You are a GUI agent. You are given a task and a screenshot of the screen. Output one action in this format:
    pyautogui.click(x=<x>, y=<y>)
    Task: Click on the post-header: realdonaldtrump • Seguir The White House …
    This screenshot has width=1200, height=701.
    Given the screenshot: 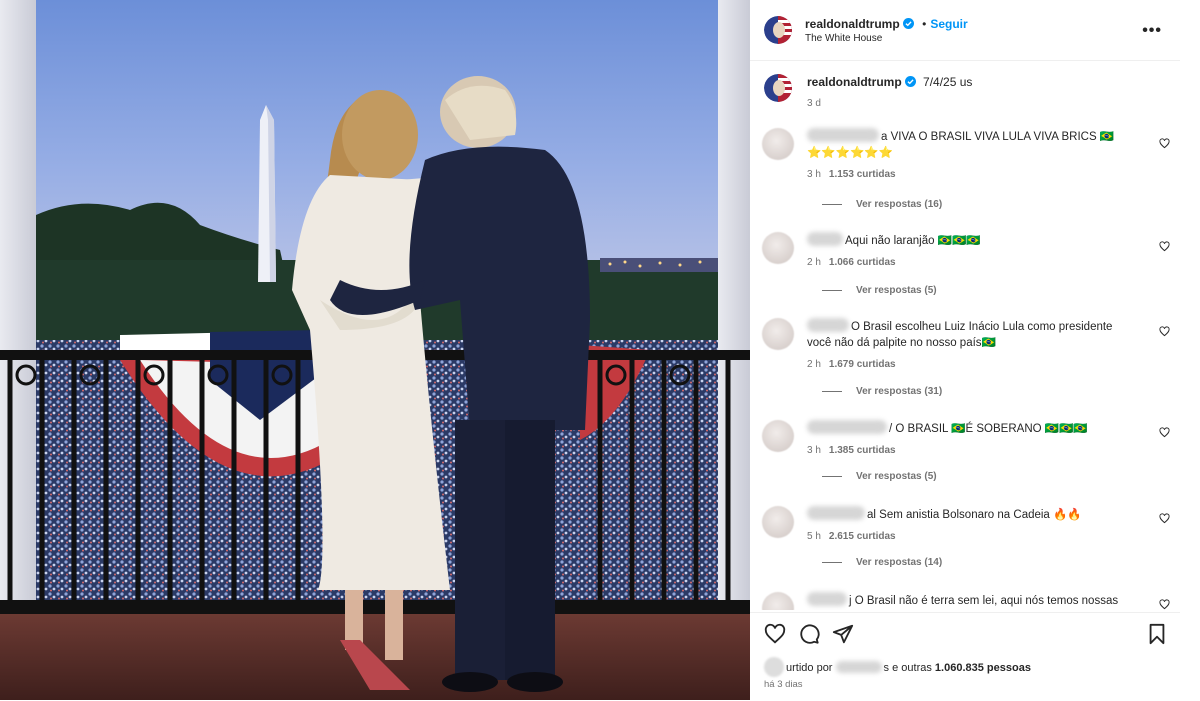 What is the action you would take?
    pyautogui.click(x=965, y=30)
    